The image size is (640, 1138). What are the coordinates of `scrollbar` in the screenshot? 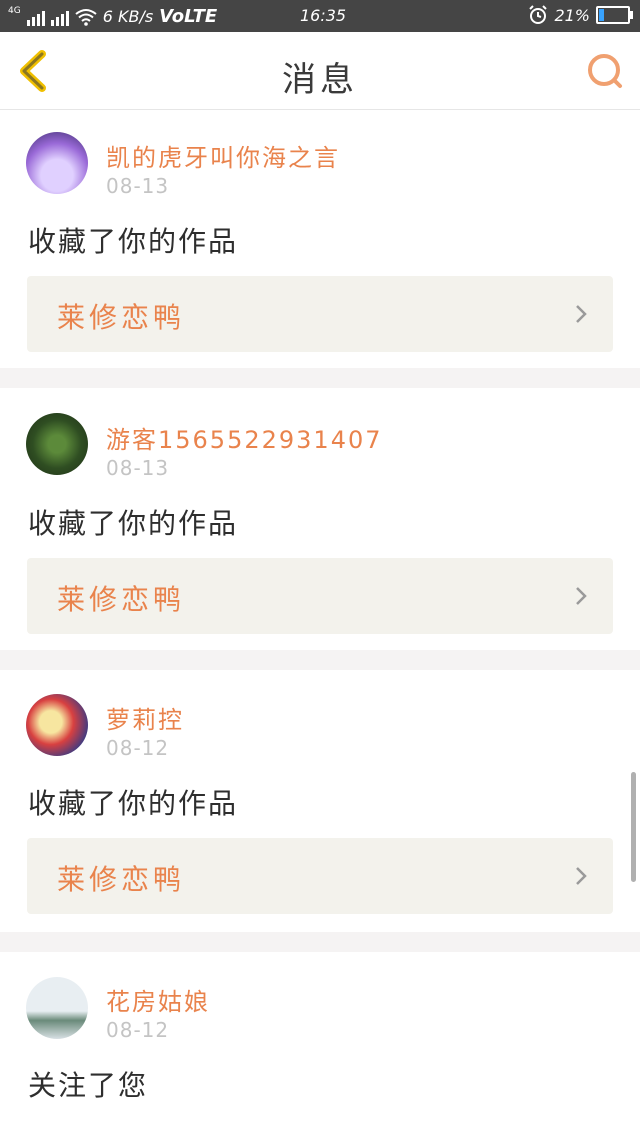 It's located at (633, 827).